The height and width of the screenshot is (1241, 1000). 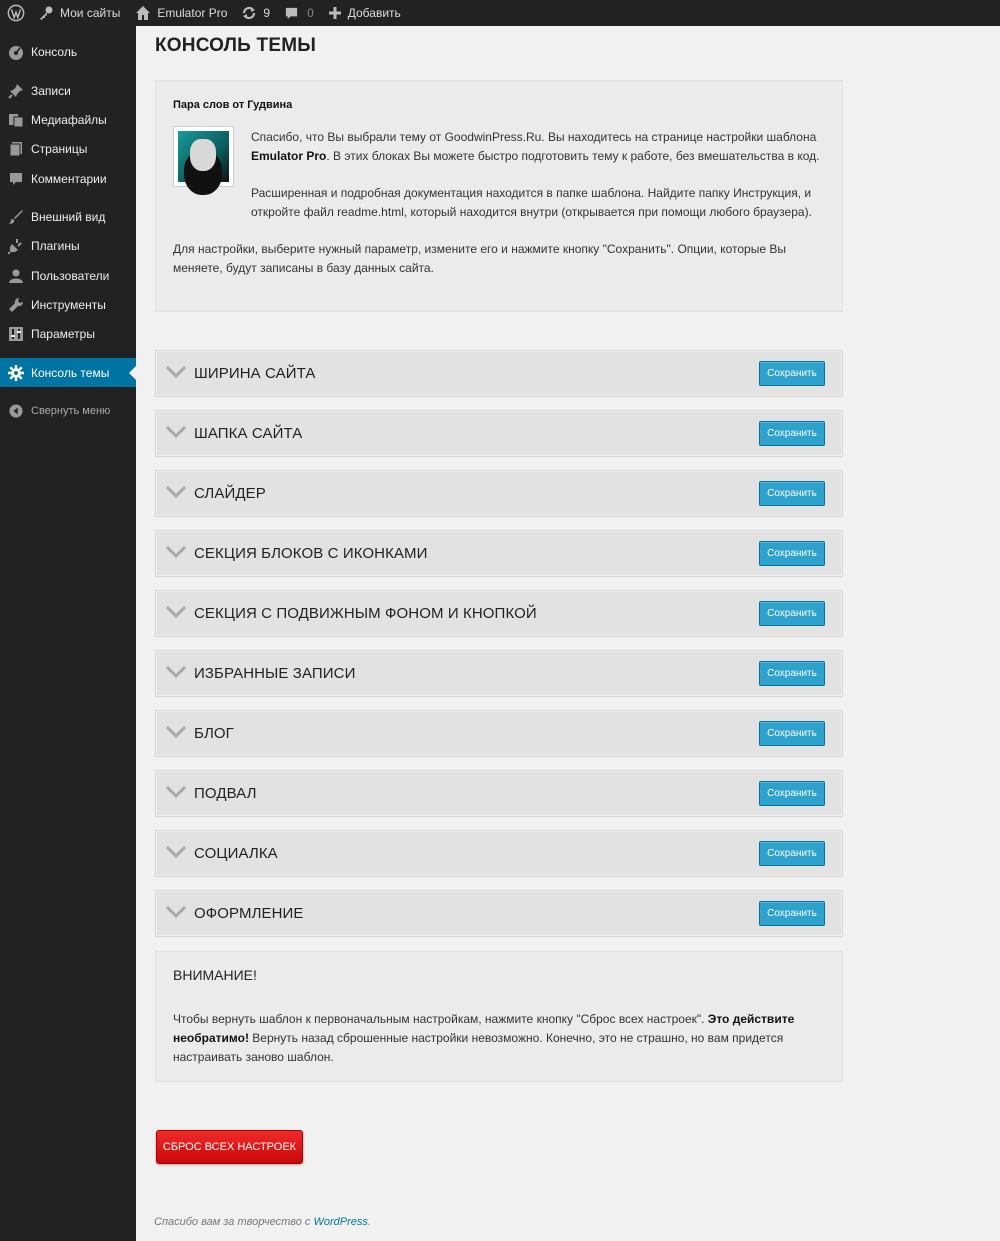 I want to click on sidebar-item-tools: Инструменты, so click(x=68, y=304).